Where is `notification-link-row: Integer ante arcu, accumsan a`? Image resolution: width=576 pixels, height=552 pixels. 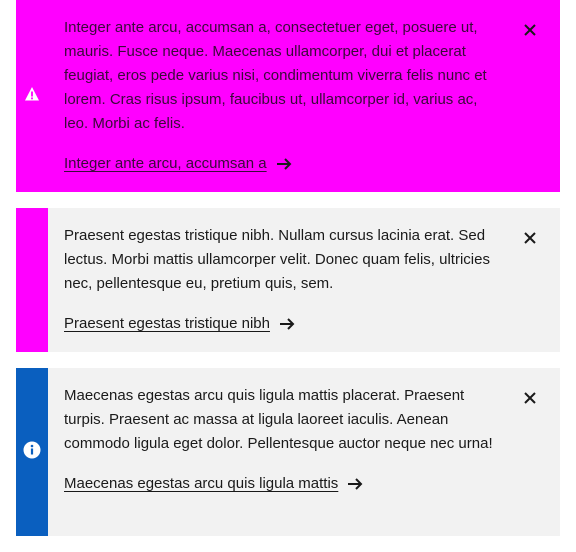 notification-link-row: Integer ante arcu, accumsan a is located at coordinates (282, 164).